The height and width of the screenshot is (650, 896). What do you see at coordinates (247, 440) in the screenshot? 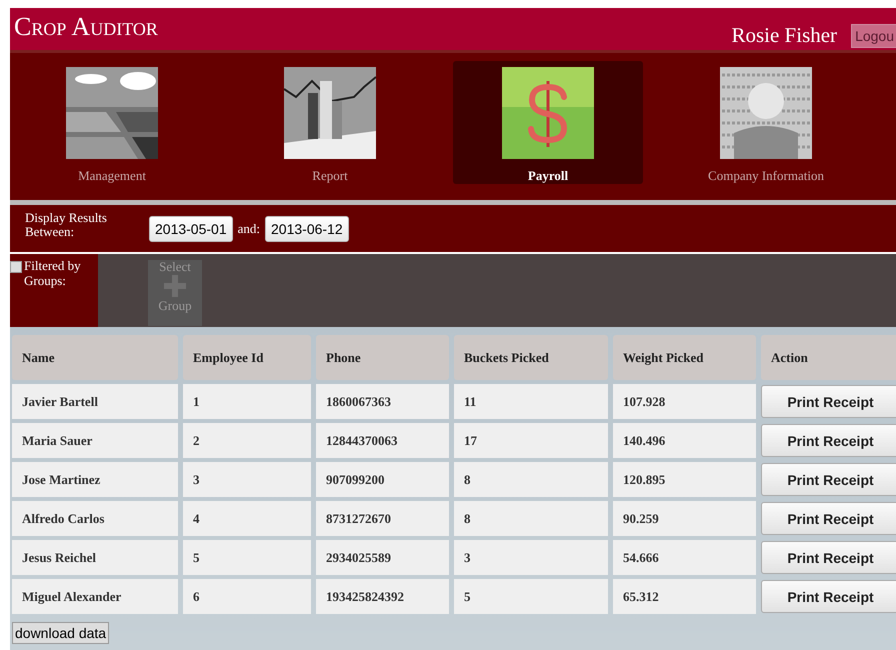
I see `table-cell: 2` at bounding box center [247, 440].